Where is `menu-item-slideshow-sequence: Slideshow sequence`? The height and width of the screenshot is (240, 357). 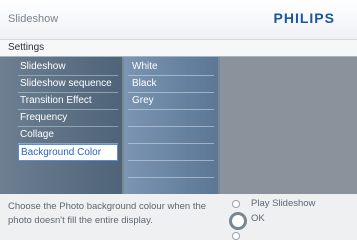 menu-item-slideshow-sequence: Slideshow sequence is located at coordinates (68, 84).